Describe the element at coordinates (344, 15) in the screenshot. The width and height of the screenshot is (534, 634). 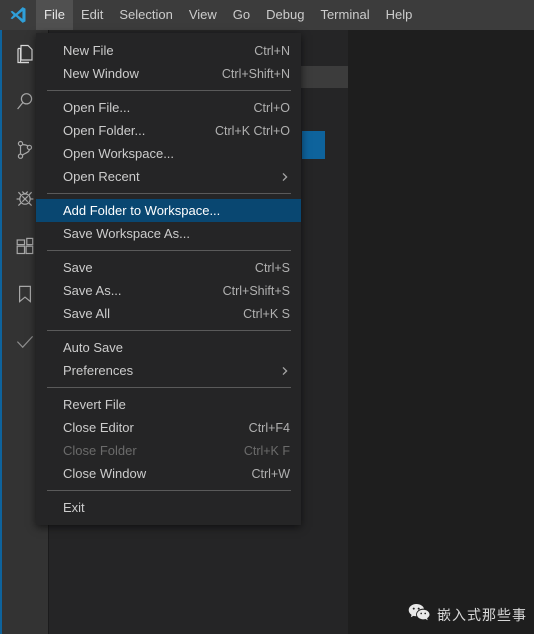
I see `menubar-item-terminal: Terminal` at that location.